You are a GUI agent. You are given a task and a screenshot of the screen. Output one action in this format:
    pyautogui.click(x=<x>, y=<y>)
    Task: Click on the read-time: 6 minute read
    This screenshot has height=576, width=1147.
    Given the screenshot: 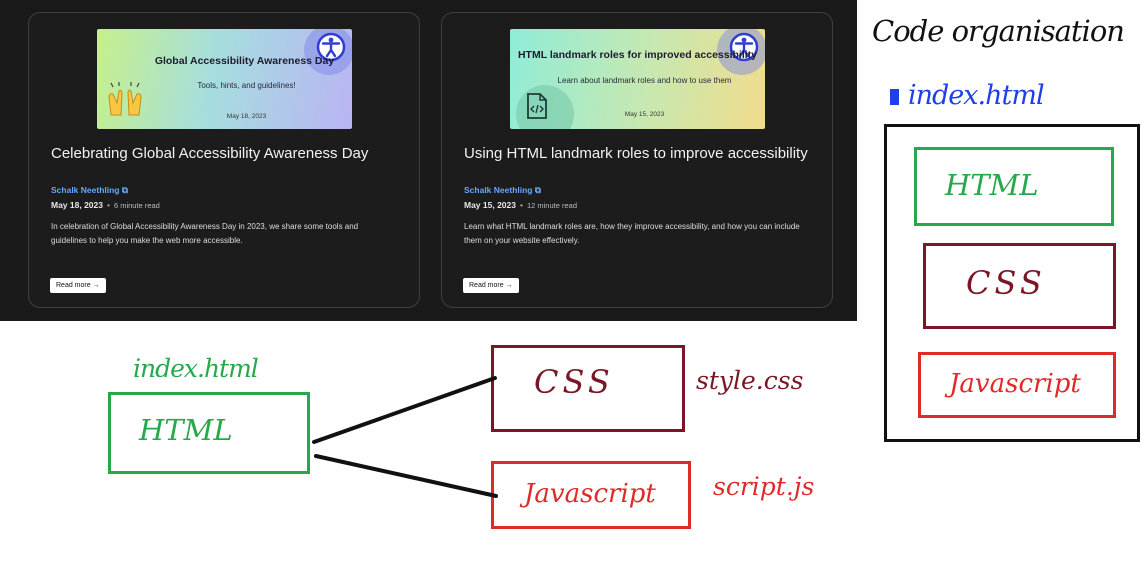 What is the action you would take?
    pyautogui.click(x=136, y=205)
    